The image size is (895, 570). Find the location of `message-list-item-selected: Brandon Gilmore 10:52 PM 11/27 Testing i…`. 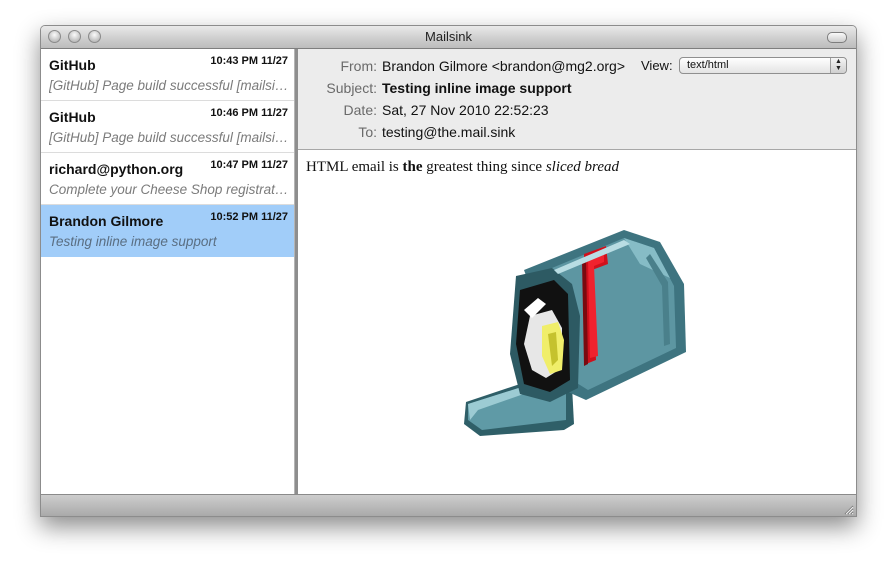

message-list-item-selected: Brandon Gilmore 10:52 PM 11/27 Testing i… is located at coordinates (167, 231).